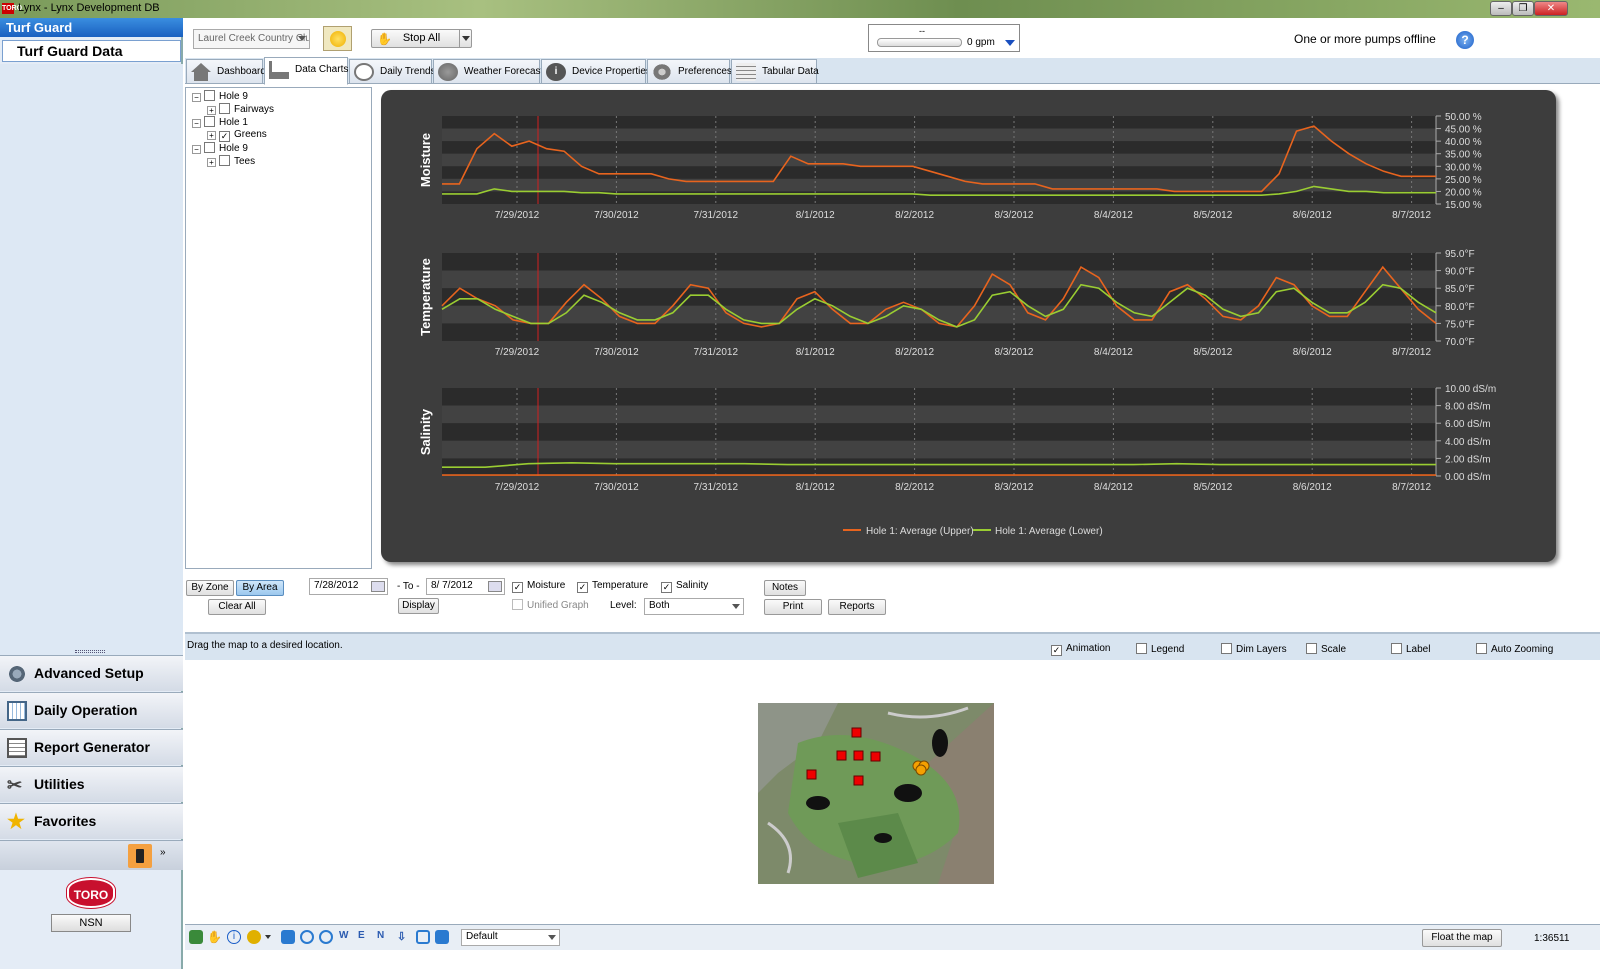  I want to click on label-checkbox: Label, so click(1410, 649).